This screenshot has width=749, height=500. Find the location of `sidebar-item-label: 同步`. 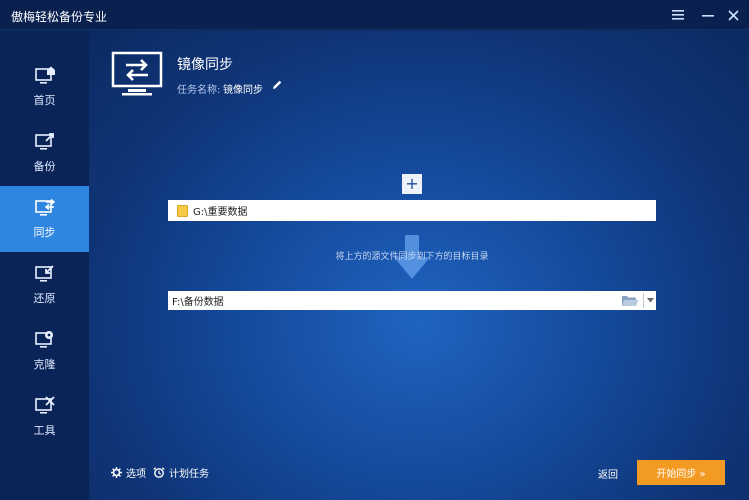

sidebar-item-label: 同步 is located at coordinates (44, 232).